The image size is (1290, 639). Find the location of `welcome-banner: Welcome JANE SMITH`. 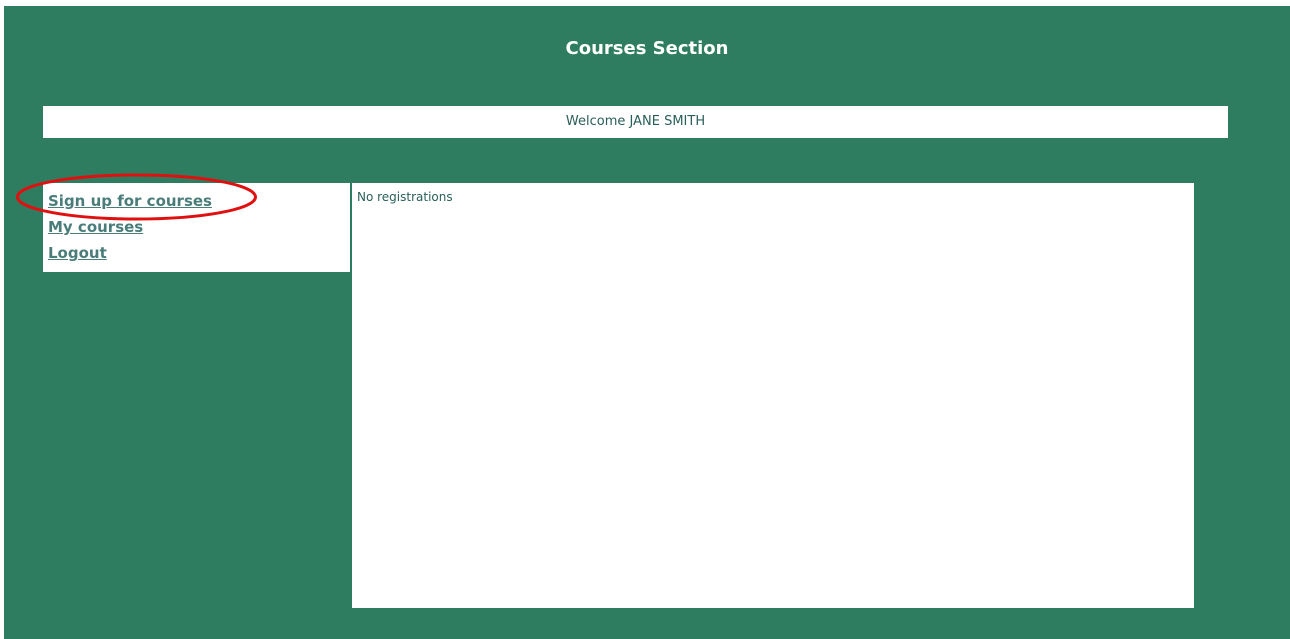

welcome-banner: Welcome JANE SMITH is located at coordinates (635, 122).